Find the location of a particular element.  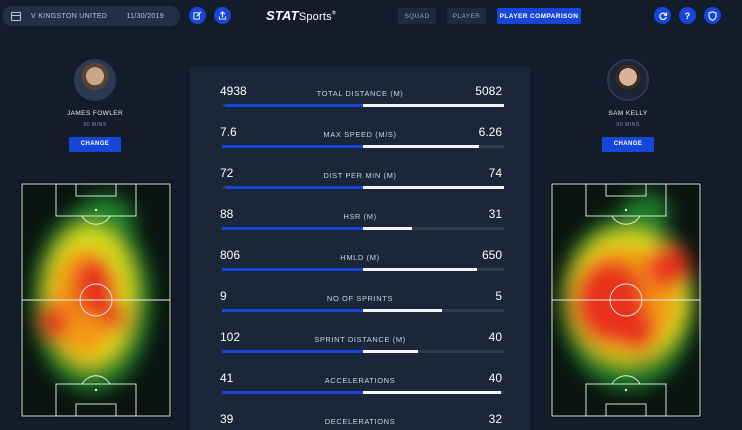

shield-button is located at coordinates (712, 15).